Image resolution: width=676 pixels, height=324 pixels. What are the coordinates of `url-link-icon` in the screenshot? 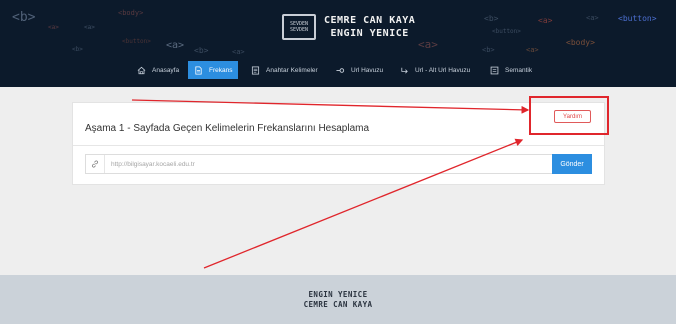 It's located at (95, 164).